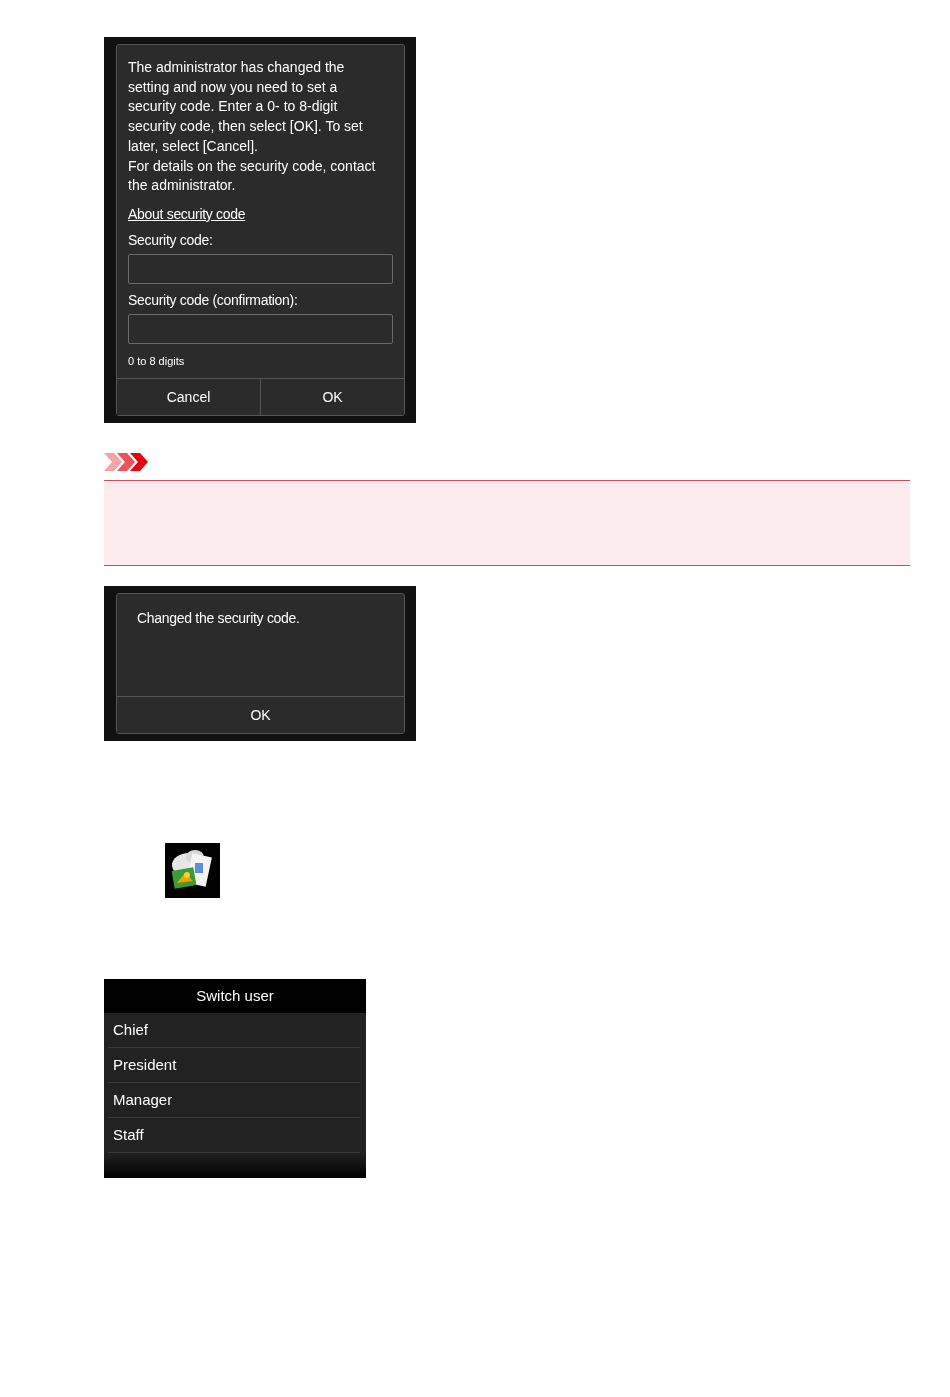 This screenshot has height=1397, width=950. What do you see at coordinates (126, 461) in the screenshot?
I see `important-icon` at bounding box center [126, 461].